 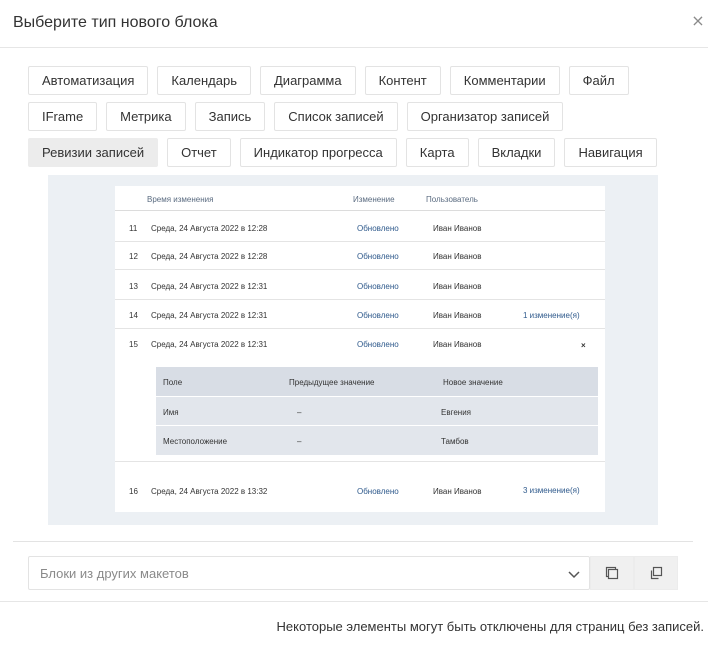 What do you see at coordinates (551, 490) in the screenshot?
I see `row-changes-link: 3 изменение(я)` at bounding box center [551, 490].